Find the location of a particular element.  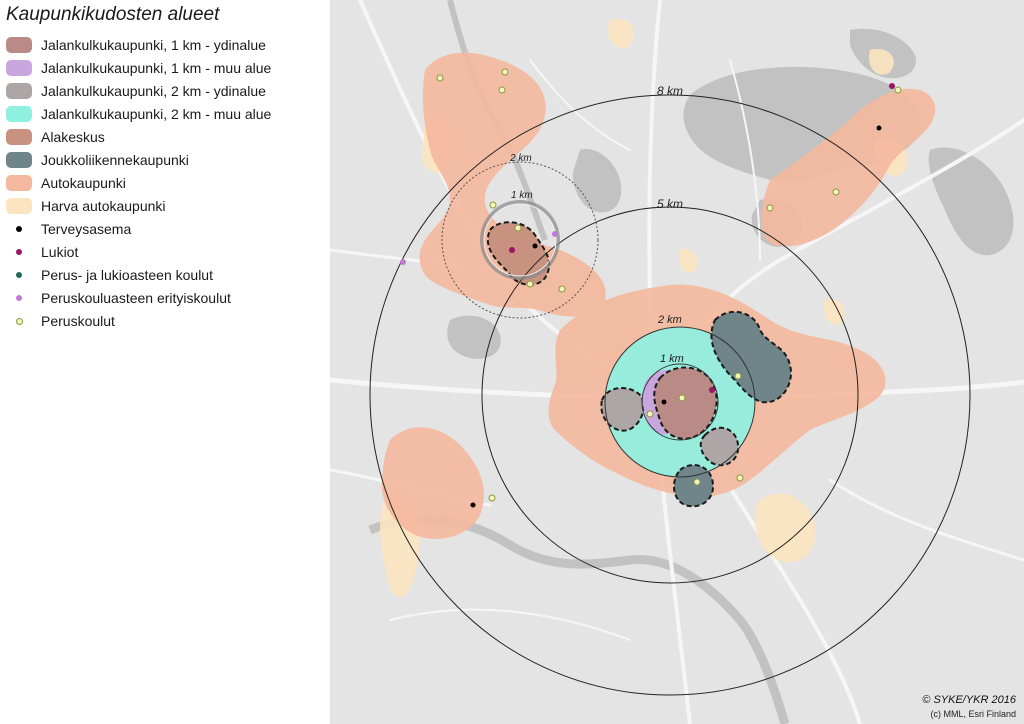

legend-item: Jalankulkukaupunki, 1 km - muu alue is located at coordinates (138, 68).